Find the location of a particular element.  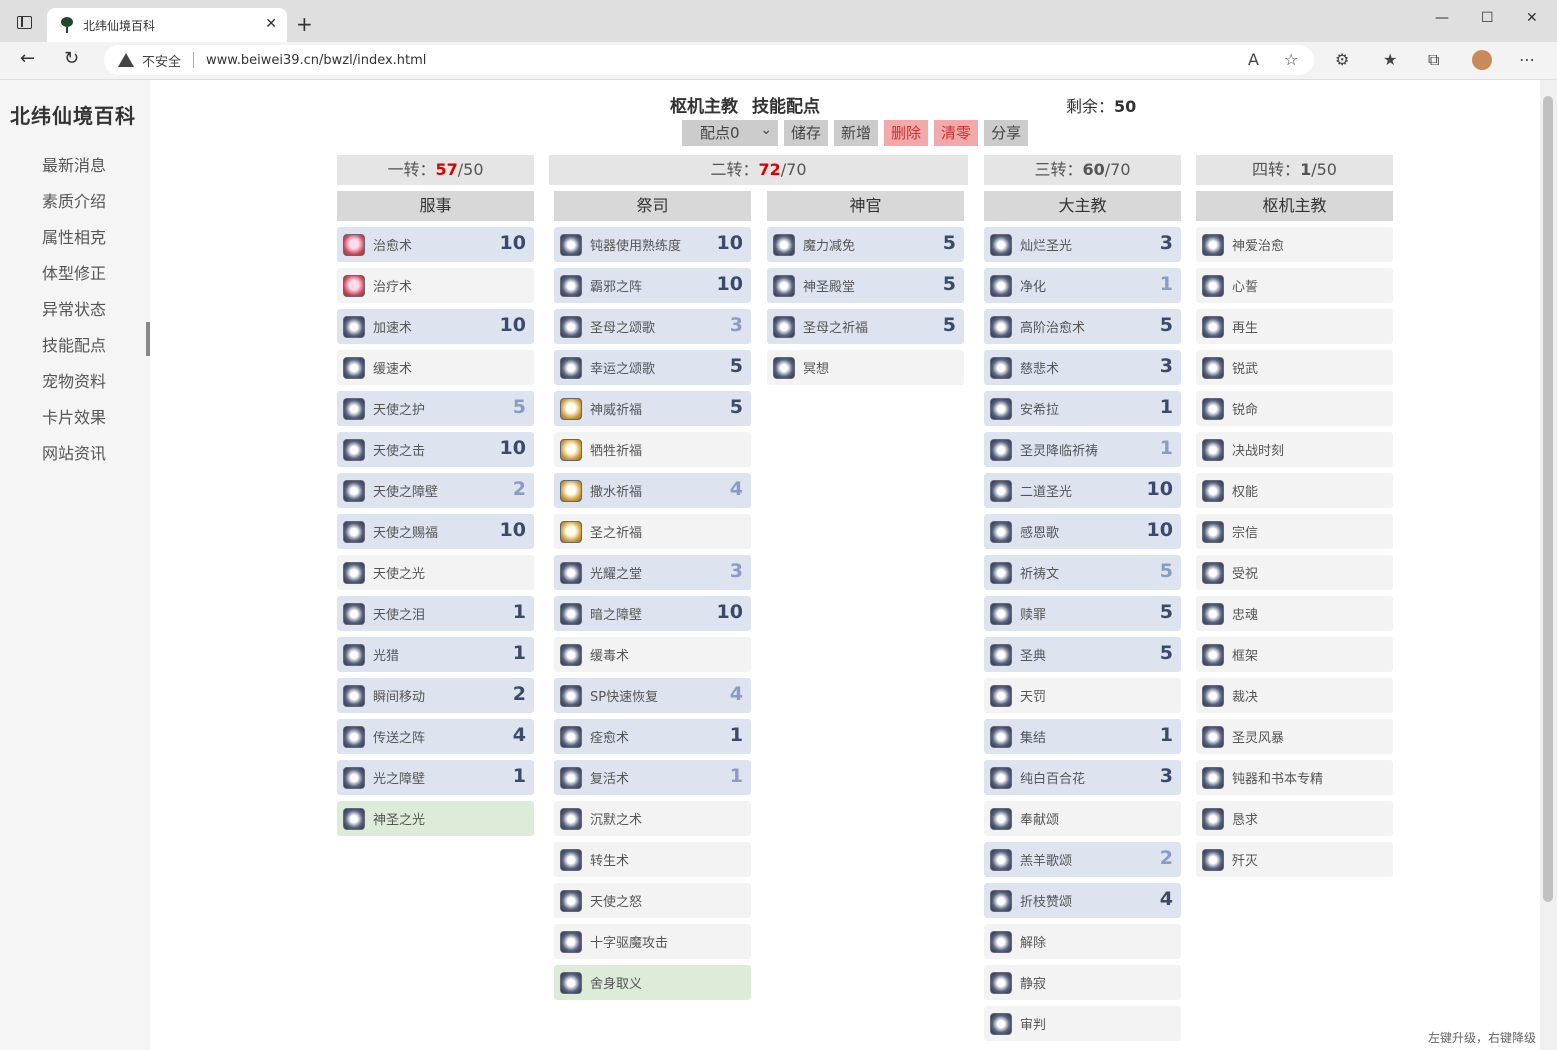

skill-row: 钝器和书本专精 is located at coordinates (1294, 777).